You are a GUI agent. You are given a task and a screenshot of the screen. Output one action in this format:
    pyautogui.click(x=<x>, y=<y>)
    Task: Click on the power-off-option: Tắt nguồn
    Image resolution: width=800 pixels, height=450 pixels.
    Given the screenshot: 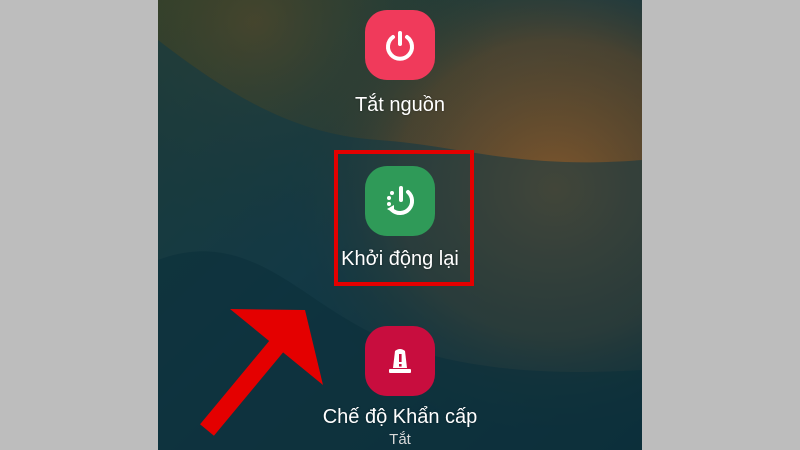 What is the action you would take?
    pyautogui.click(x=400, y=63)
    